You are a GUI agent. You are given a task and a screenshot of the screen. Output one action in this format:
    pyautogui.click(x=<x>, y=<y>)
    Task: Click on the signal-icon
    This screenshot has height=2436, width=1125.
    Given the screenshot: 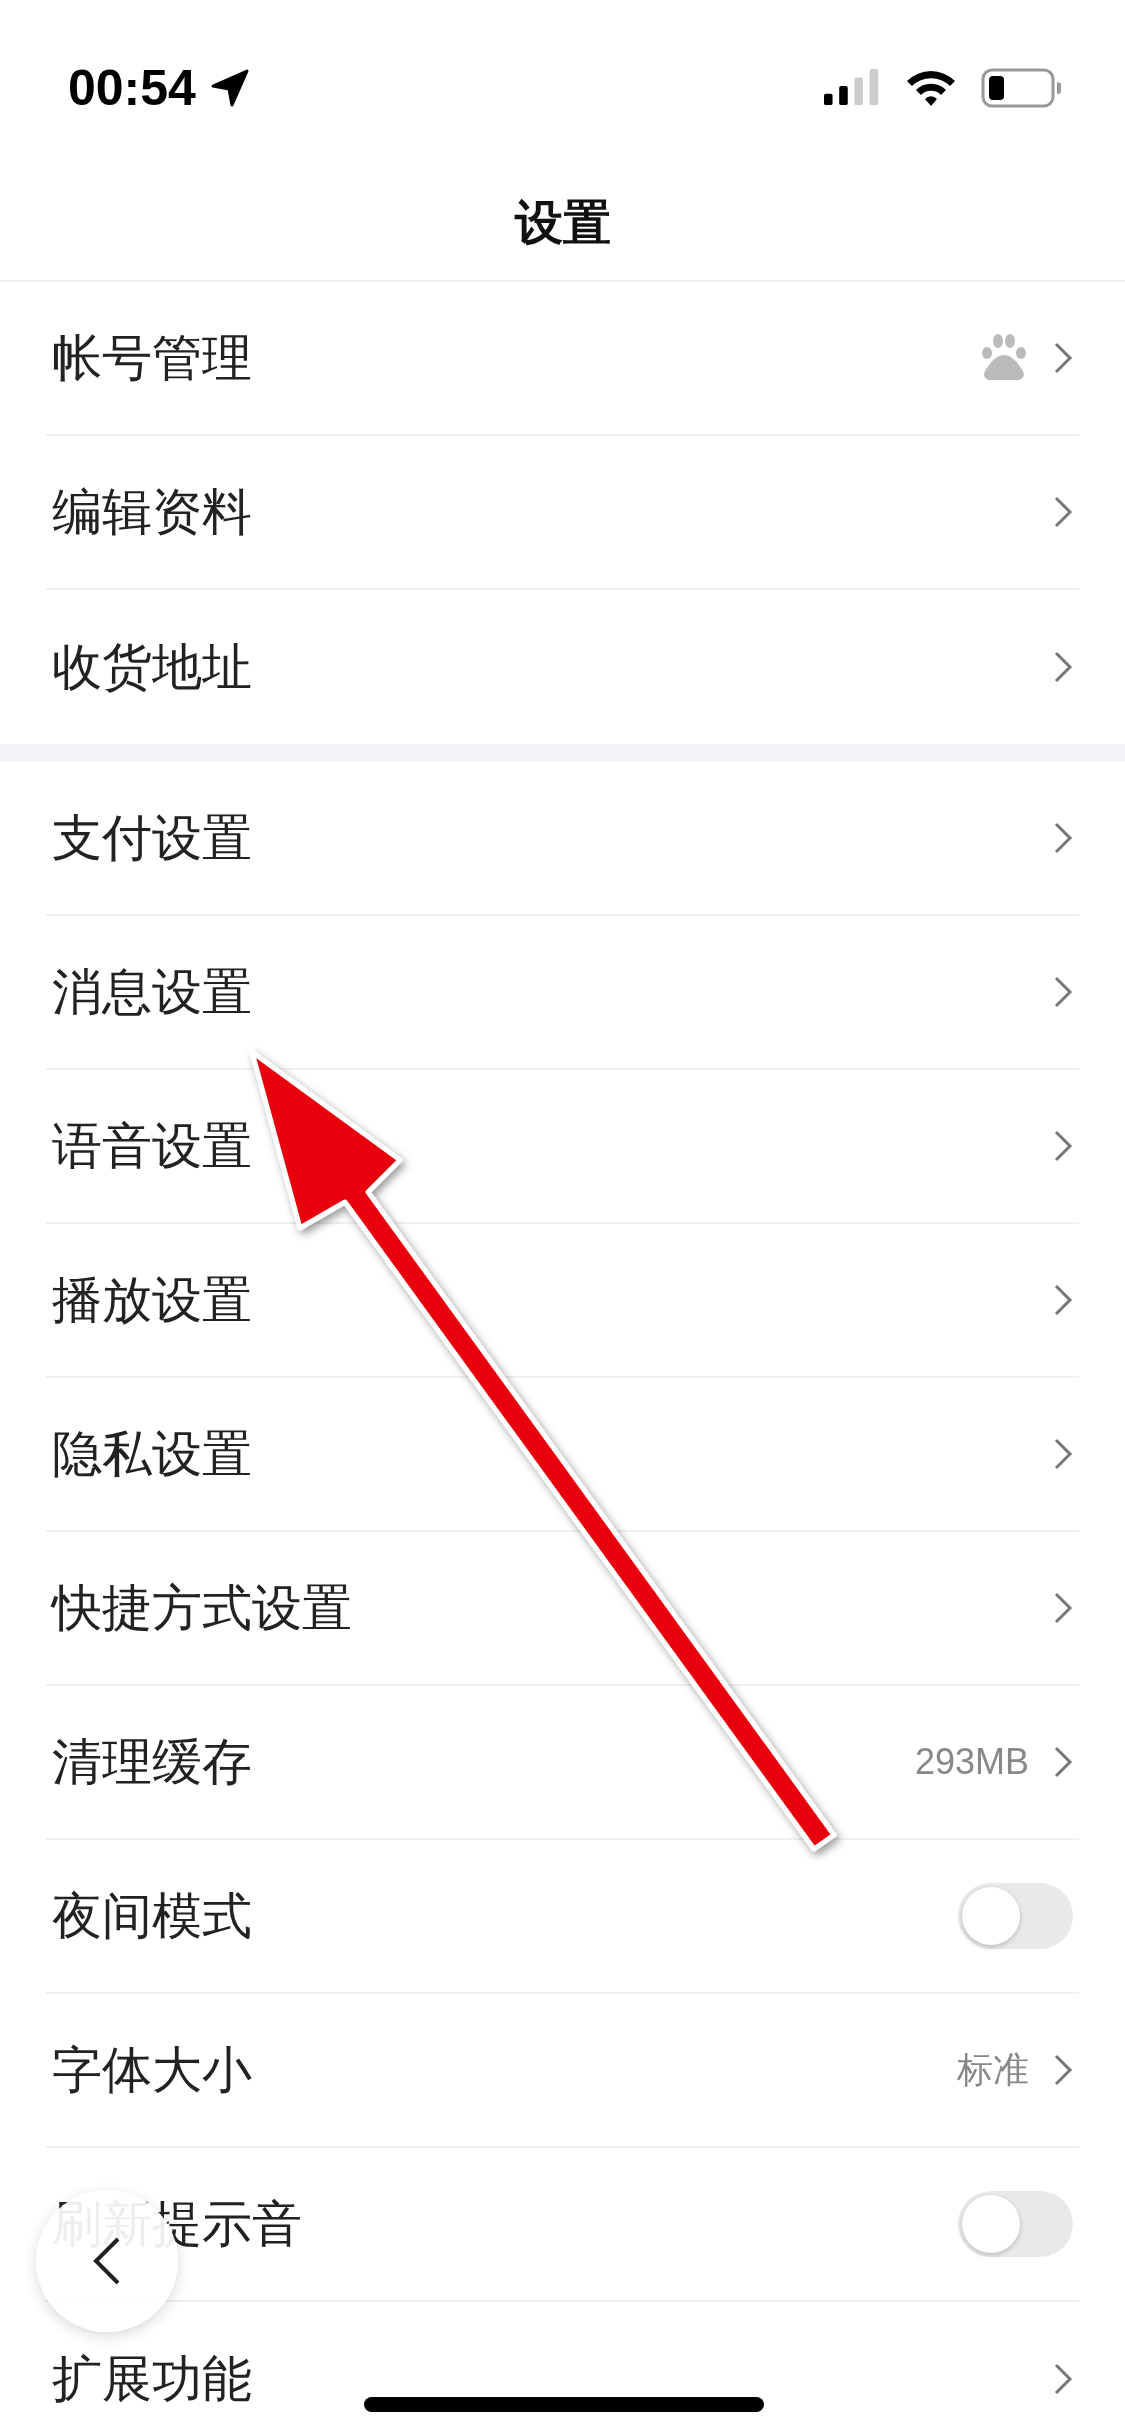 What is the action you would take?
    pyautogui.click(x=852, y=87)
    